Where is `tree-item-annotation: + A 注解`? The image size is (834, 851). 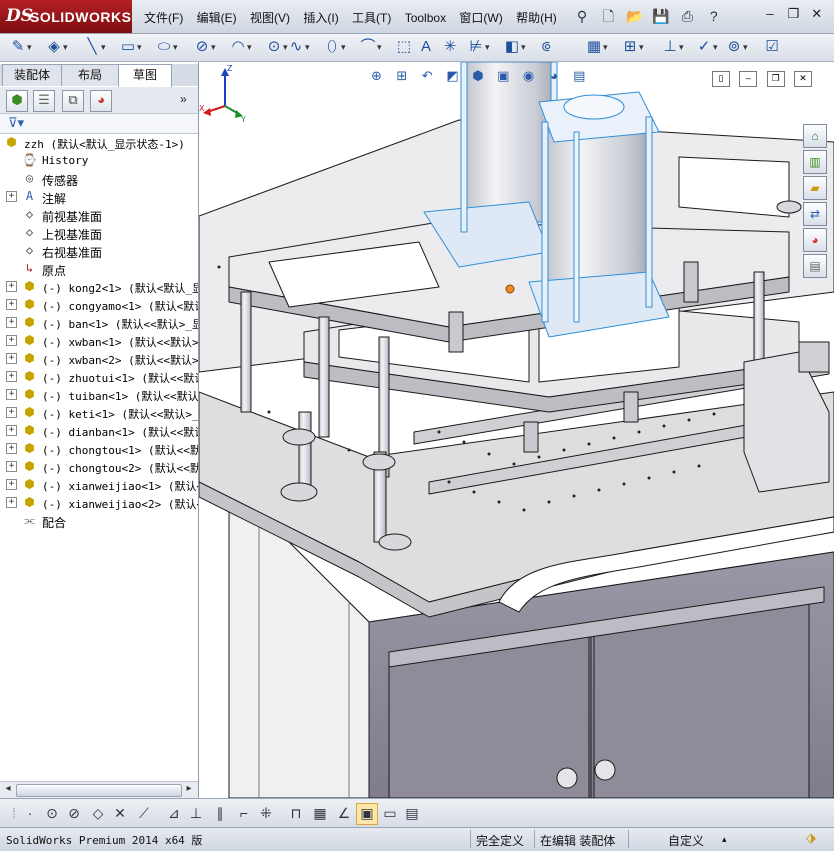 tree-item-annotation: + A 注解 is located at coordinates (99, 197).